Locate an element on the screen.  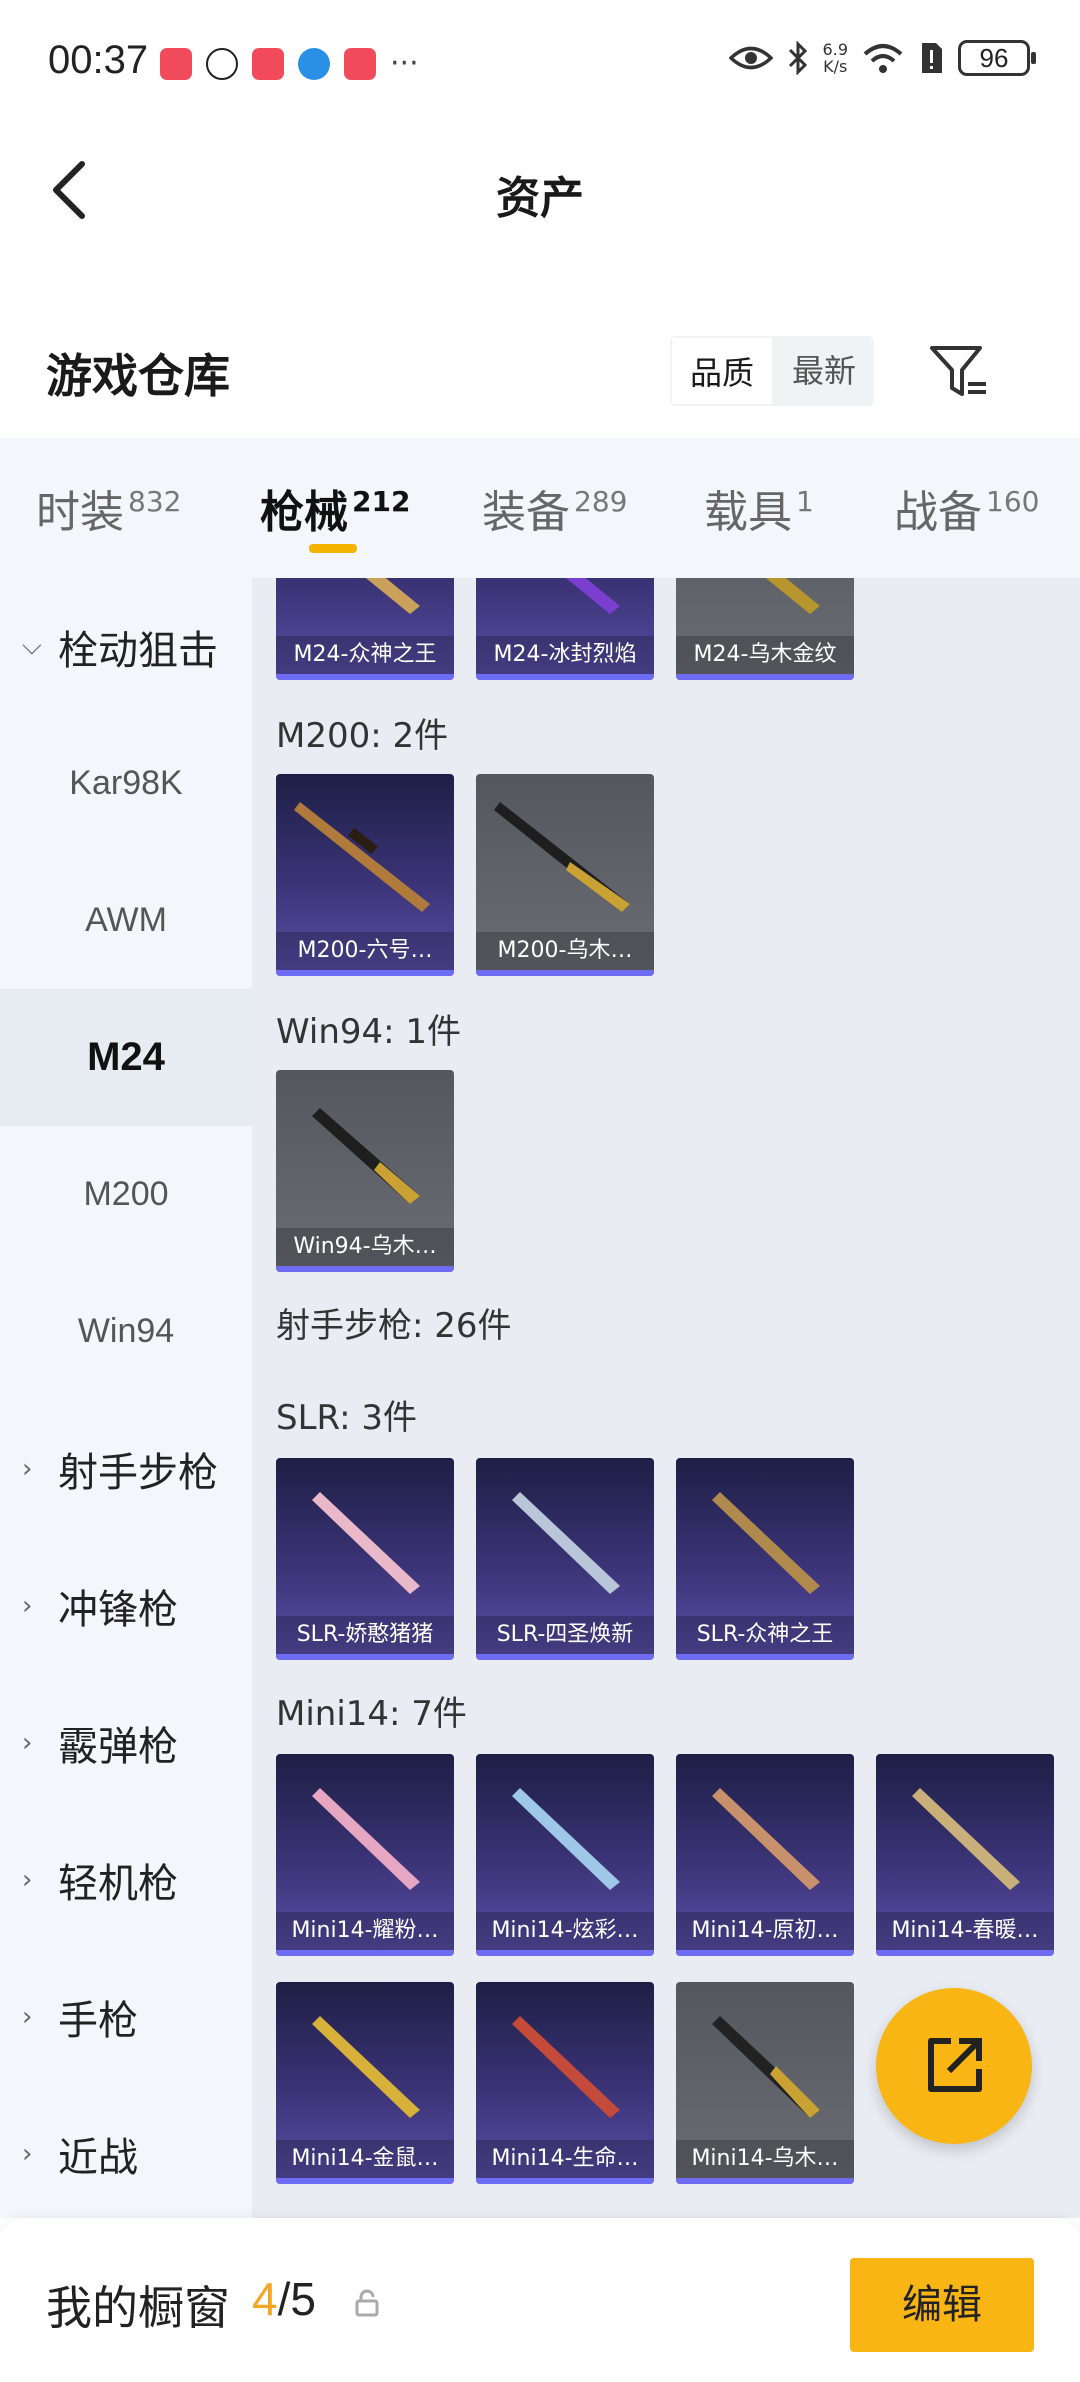
sidebar-item-melee: › 近战 is located at coordinates (126, 2151).